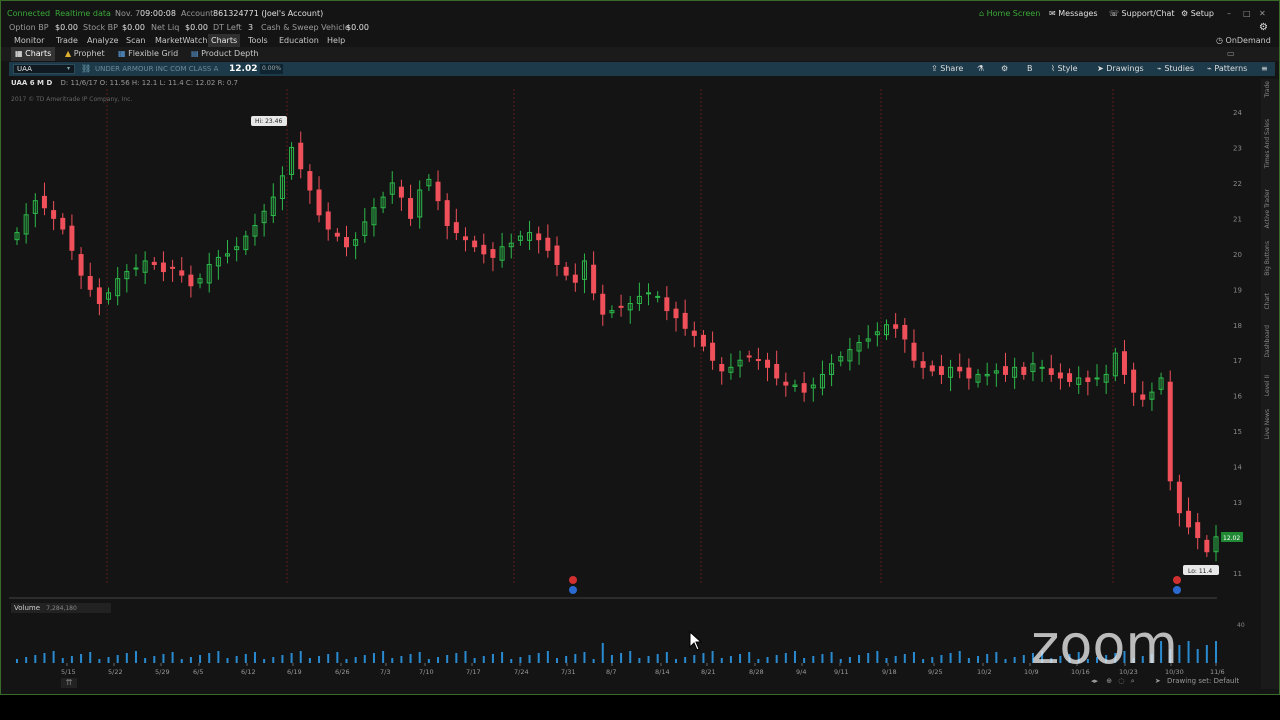 The image size is (1280, 720). Describe the element at coordinates (32, 83) in the screenshot. I see `chart-title: UAA 6 M D` at that location.